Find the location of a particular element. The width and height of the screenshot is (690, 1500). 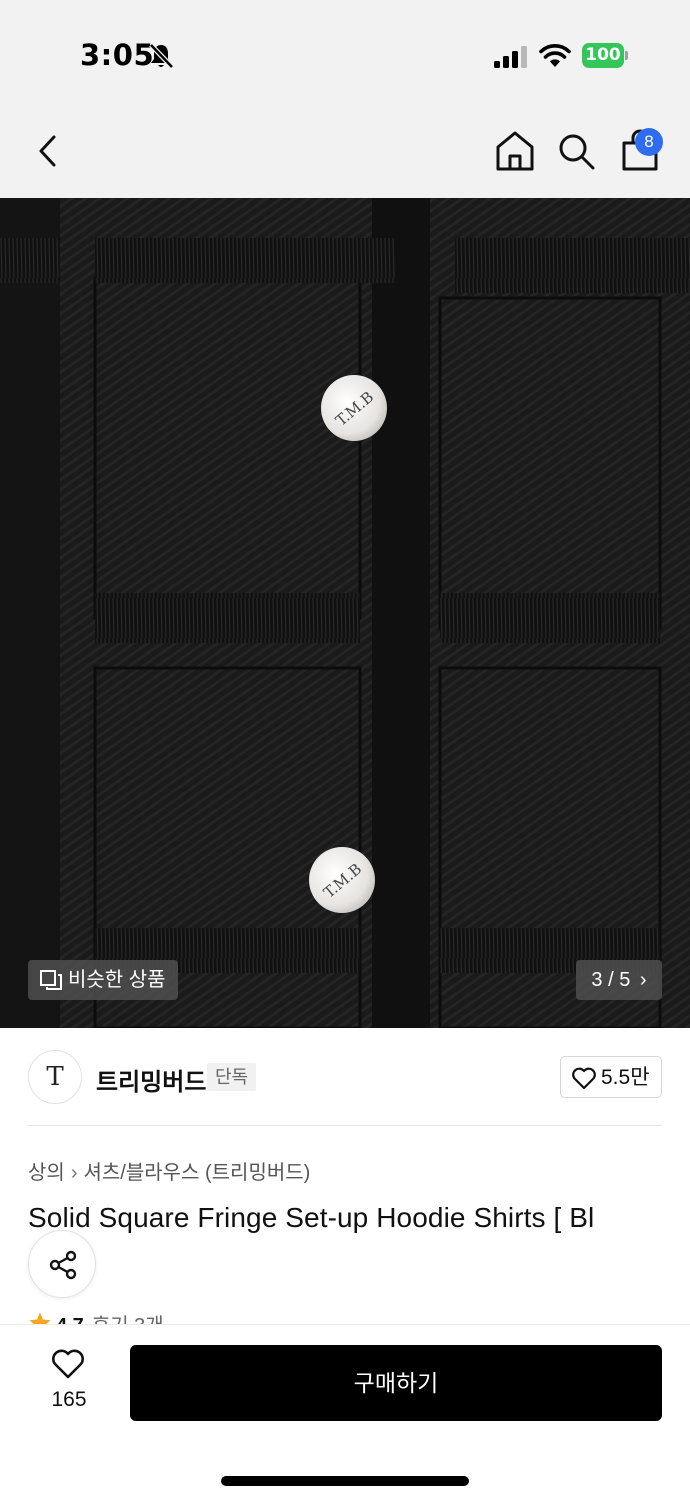

page-indicator-text: 3 / 5 is located at coordinates (611, 980).